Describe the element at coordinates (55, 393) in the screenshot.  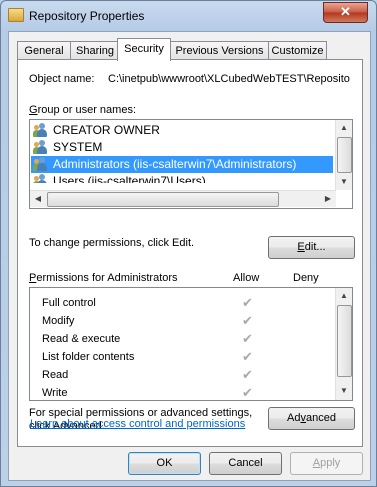
I see `permission-name: Write` at that location.